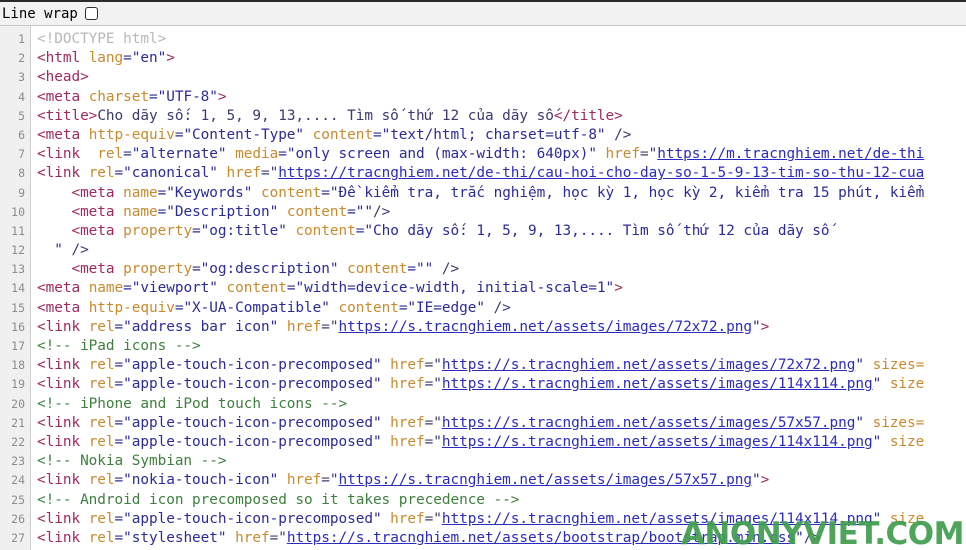 The image size is (966, 550). Describe the element at coordinates (18, 346) in the screenshot. I see `line-number: 17` at that location.